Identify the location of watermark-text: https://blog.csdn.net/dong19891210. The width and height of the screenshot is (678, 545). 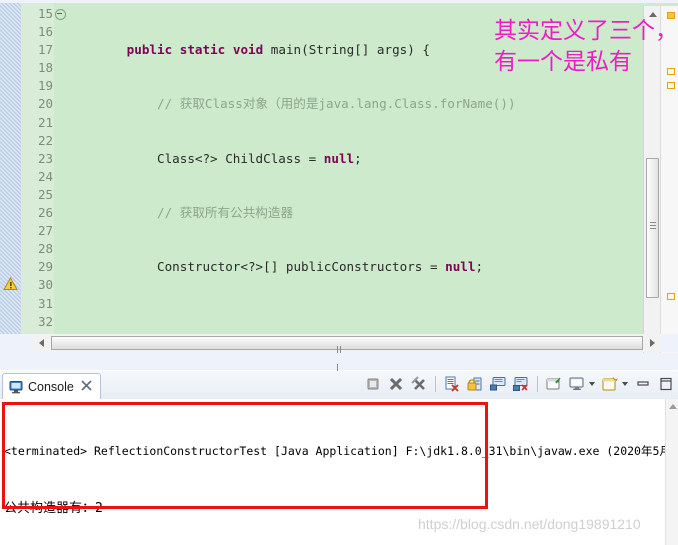
(529, 524).